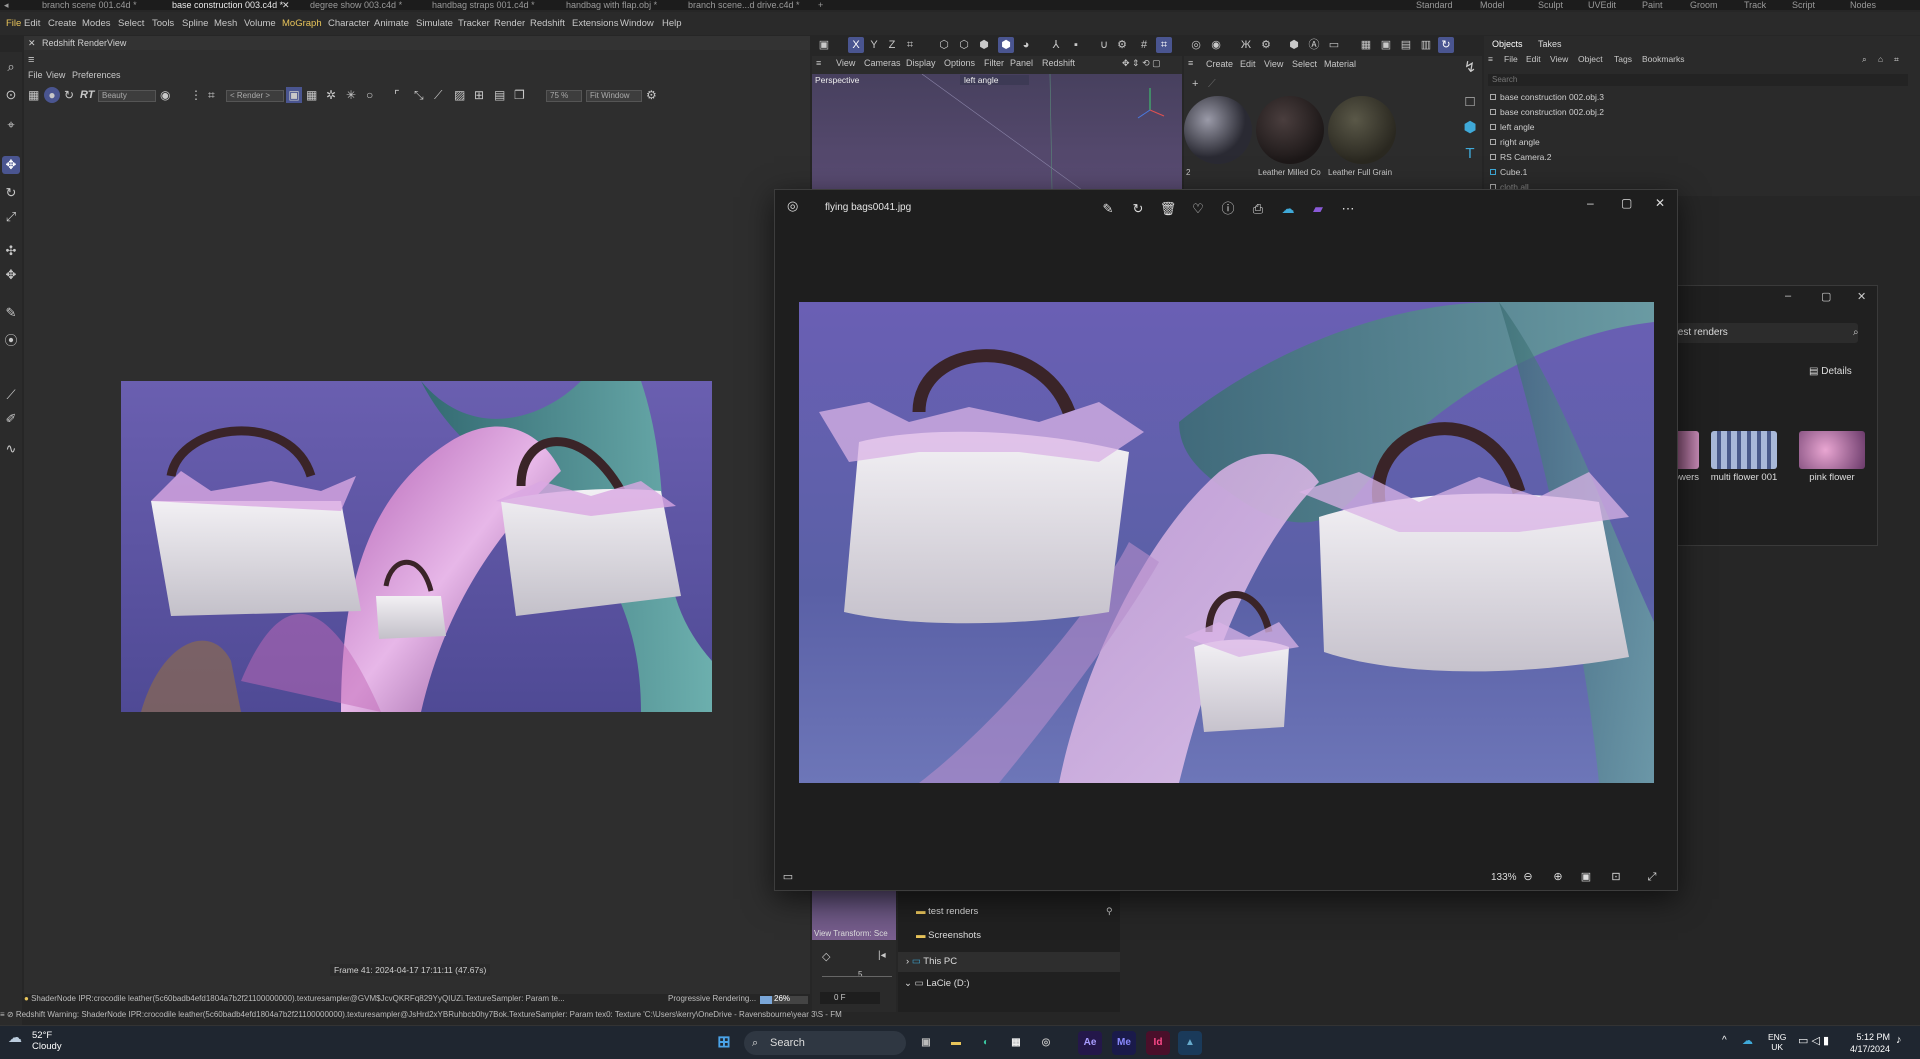 The image size is (1920, 1059). What do you see at coordinates (35, 75) in the screenshot?
I see `rv-menu-file: File` at bounding box center [35, 75].